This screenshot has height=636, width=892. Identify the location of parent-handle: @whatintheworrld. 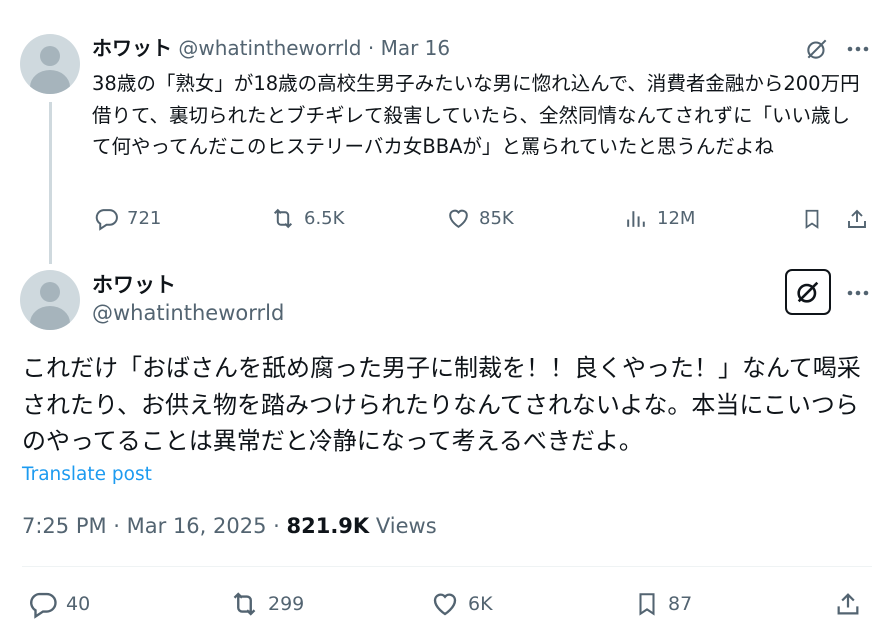
(269, 48).